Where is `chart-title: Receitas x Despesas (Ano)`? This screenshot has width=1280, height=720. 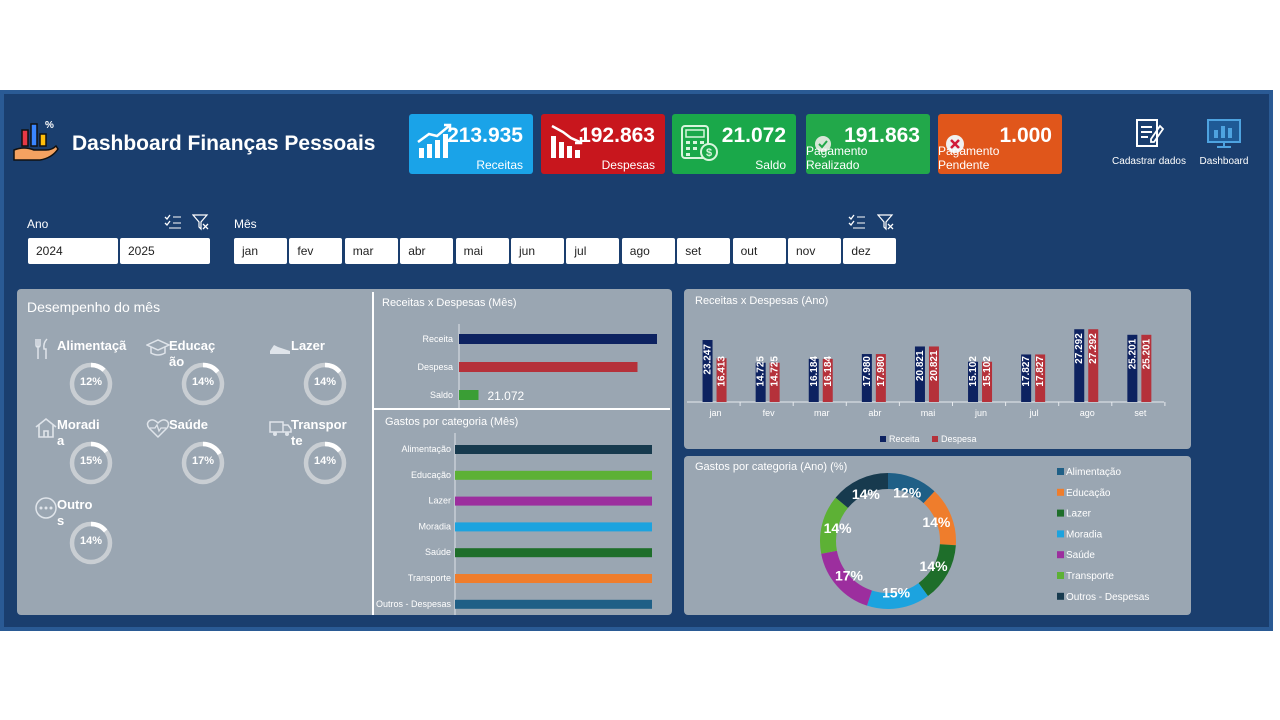 chart-title: Receitas x Despesas (Ano) is located at coordinates (761, 301).